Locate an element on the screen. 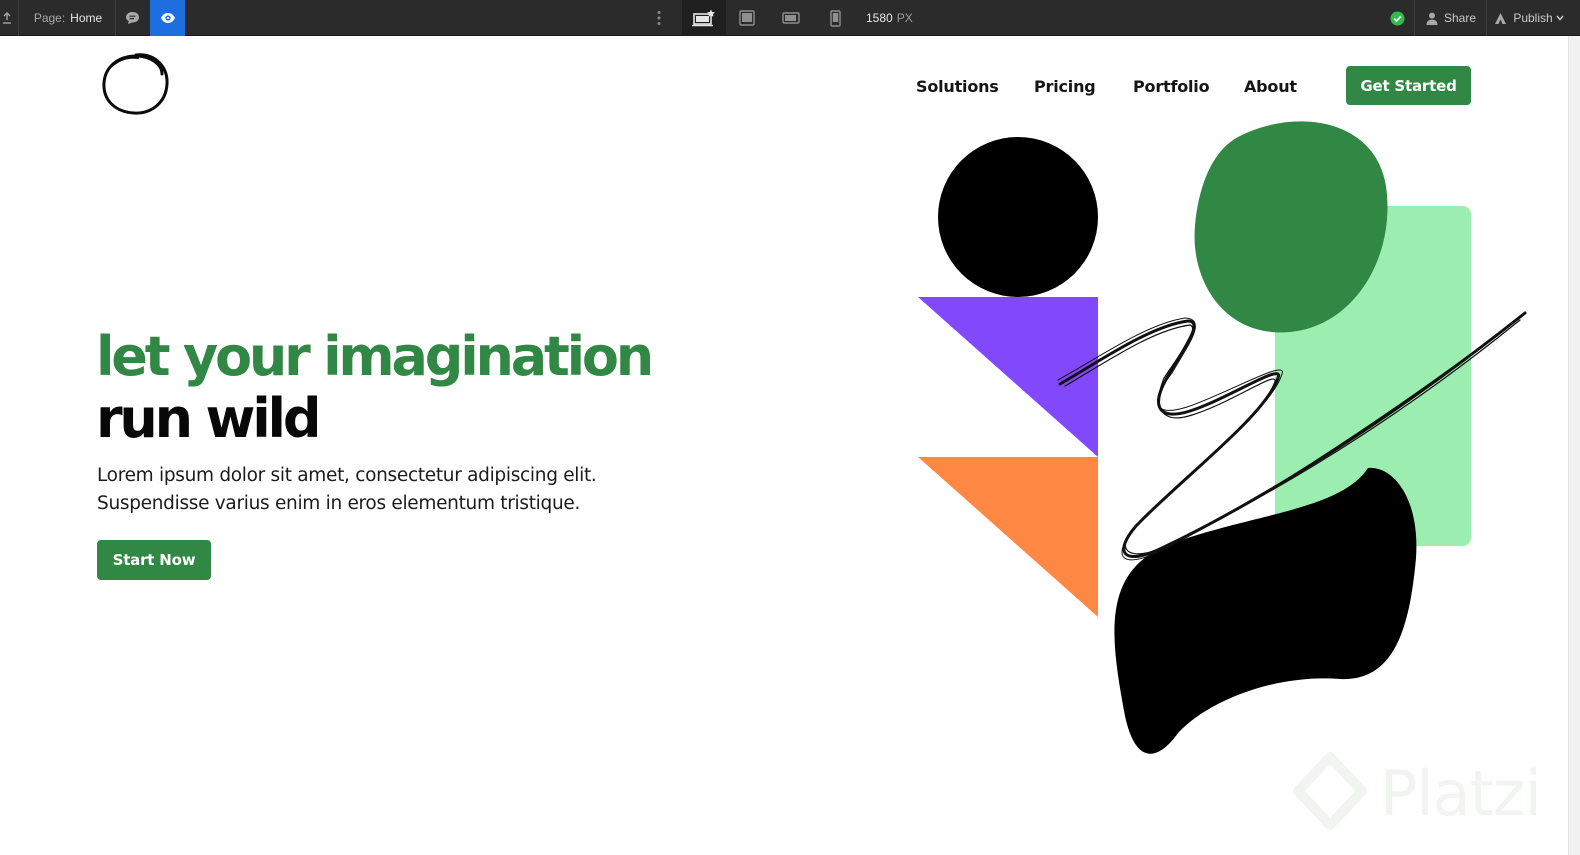 This screenshot has height=855, width=1580. mobile-portrait-icon is located at coordinates (835, 18).